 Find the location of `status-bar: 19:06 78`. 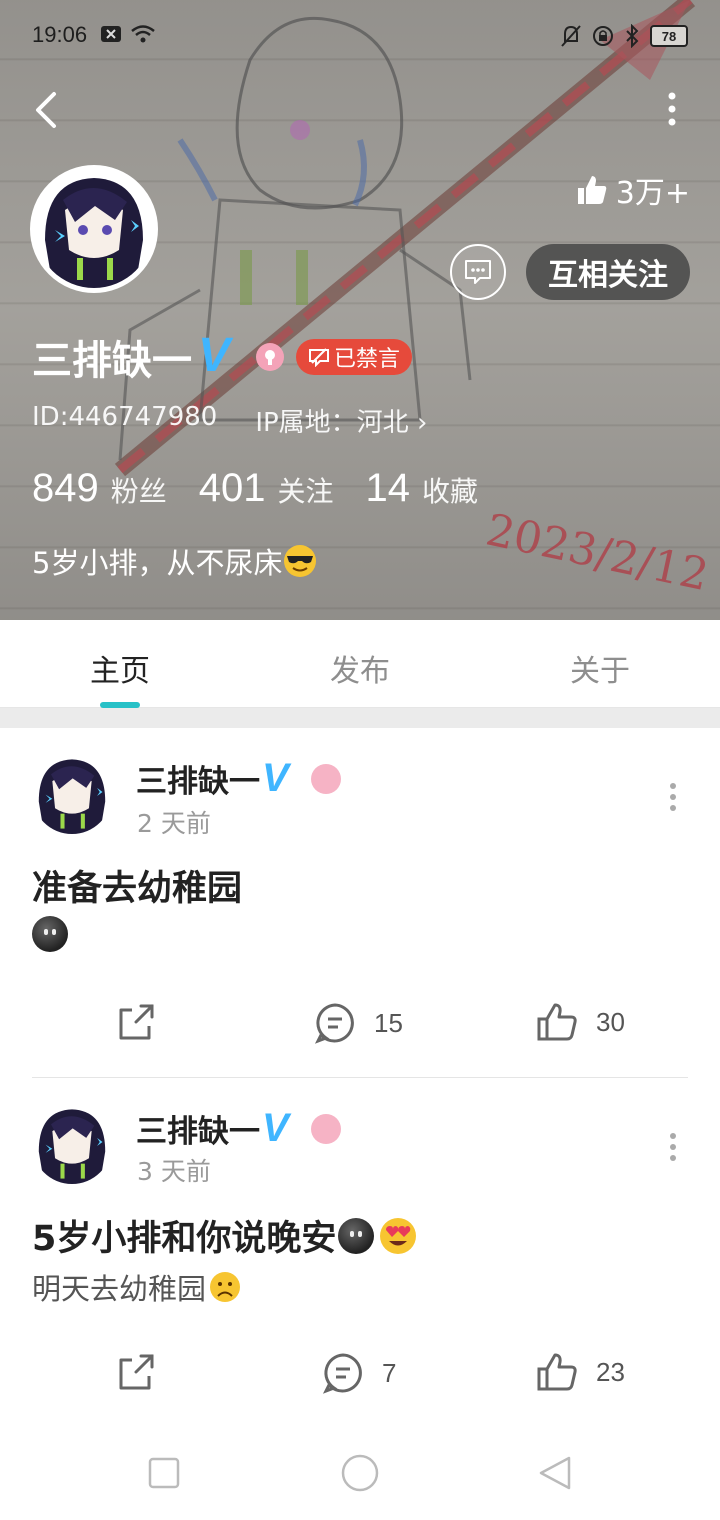

status-bar: 19:06 78 is located at coordinates (360, 36).